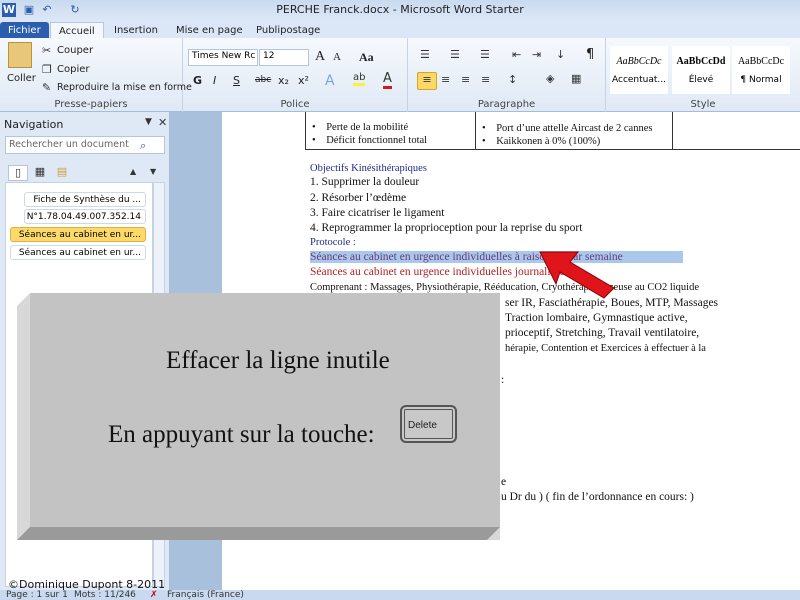 This screenshot has width=800, height=600. What do you see at coordinates (143, 146) in the screenshot?
I see `search-icon: ⌕` at bounding box center [143, 146].